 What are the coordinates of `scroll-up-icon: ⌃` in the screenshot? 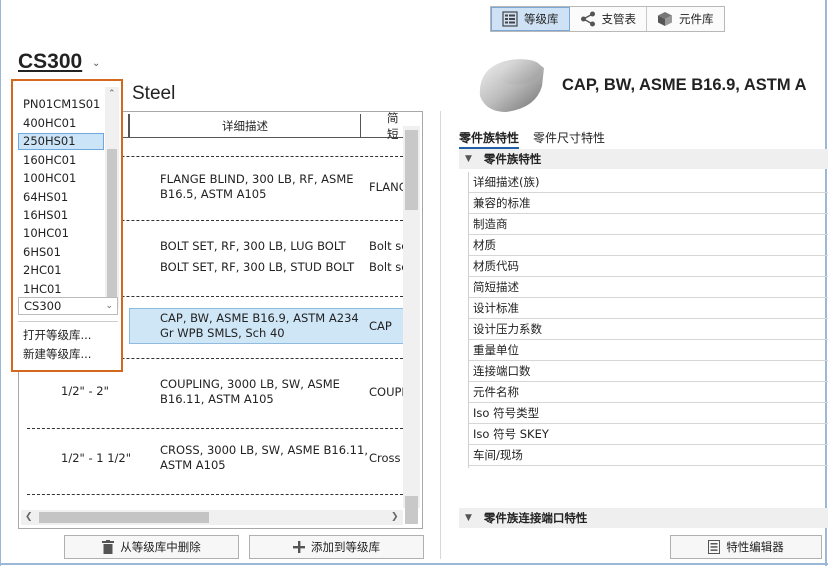 It's located at (112, 94).